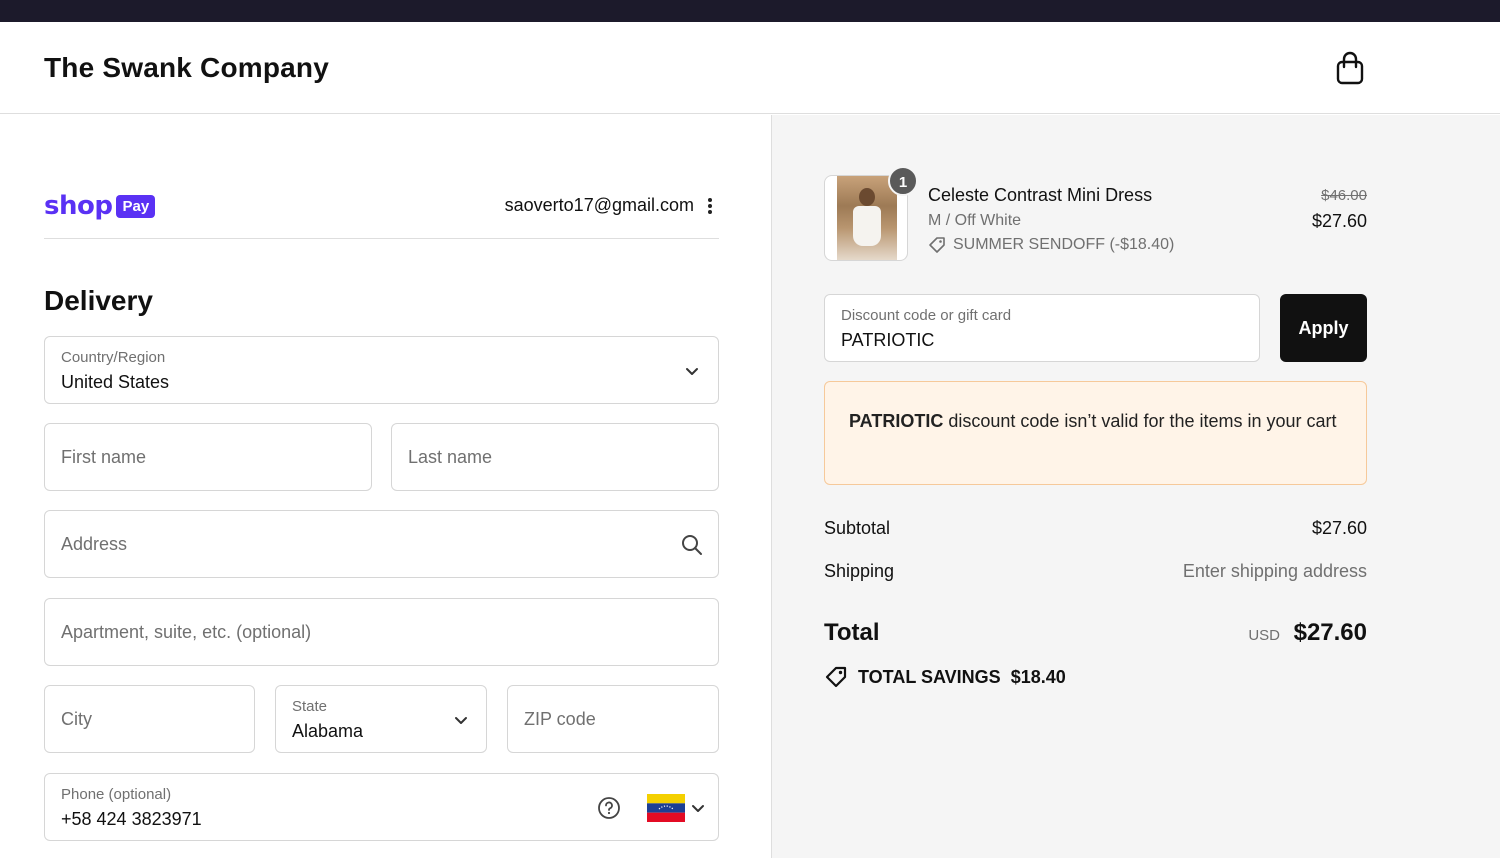 The width and height of the screenshot is (1500, 858). What do you see at coordinates (98, 300) in the screenshot?
I see `delivery-heading: Delivery` at bounding box center [98, 300].